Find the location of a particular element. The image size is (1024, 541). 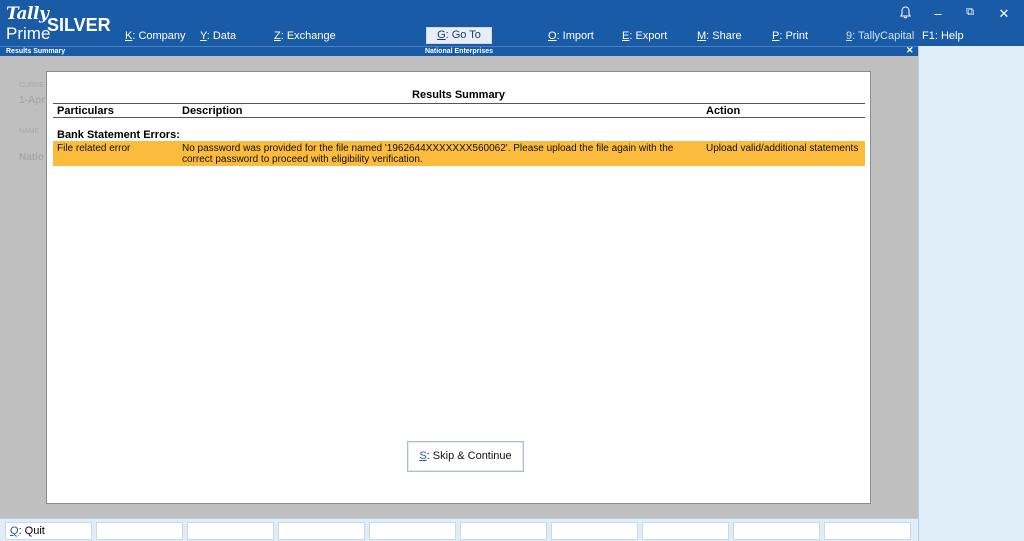

menu-goto: G: Go To is located at coordinates (459, 35).